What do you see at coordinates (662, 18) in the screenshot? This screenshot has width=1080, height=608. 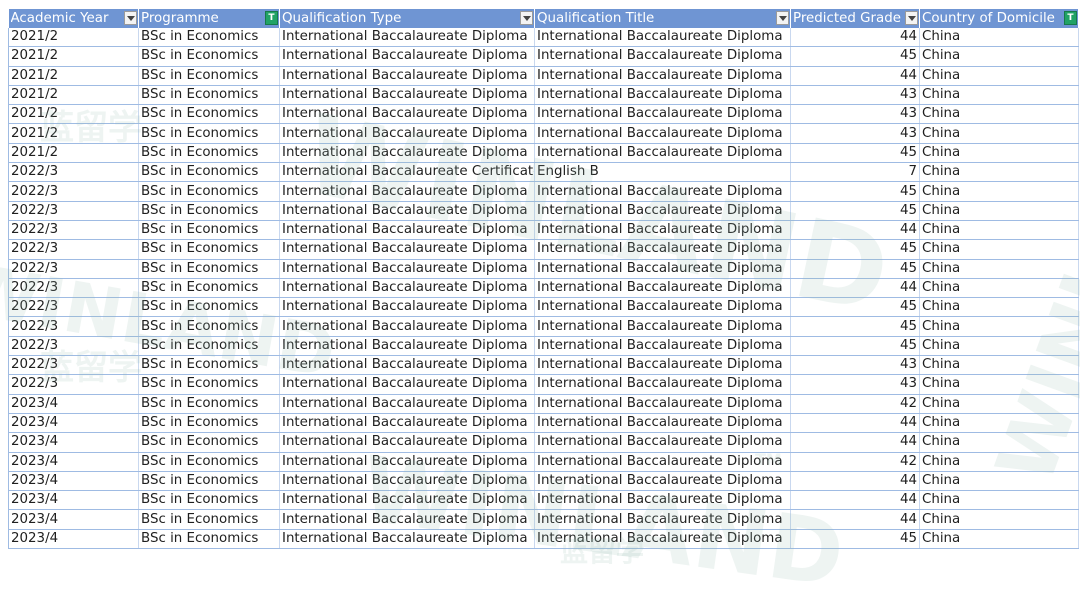 I see `header-qualification-title: Qualification Title` at bounding box center [662, 18].